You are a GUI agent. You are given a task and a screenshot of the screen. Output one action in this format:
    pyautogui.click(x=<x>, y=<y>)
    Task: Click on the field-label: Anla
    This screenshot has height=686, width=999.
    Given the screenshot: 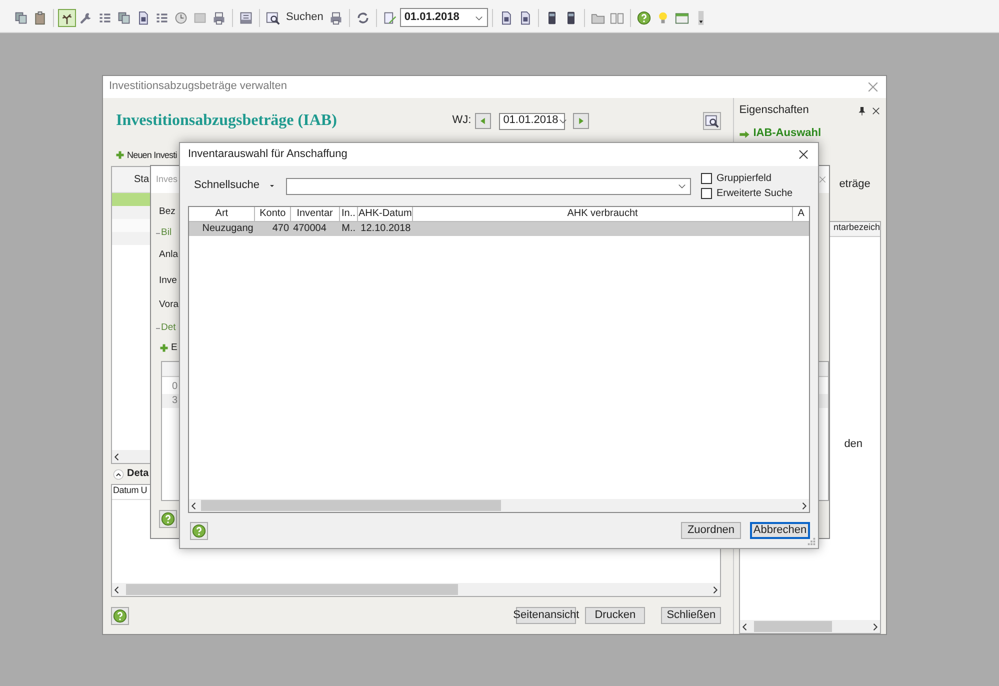 What is the action you would take?
    pyautogui.click(x=168, y=255)
    